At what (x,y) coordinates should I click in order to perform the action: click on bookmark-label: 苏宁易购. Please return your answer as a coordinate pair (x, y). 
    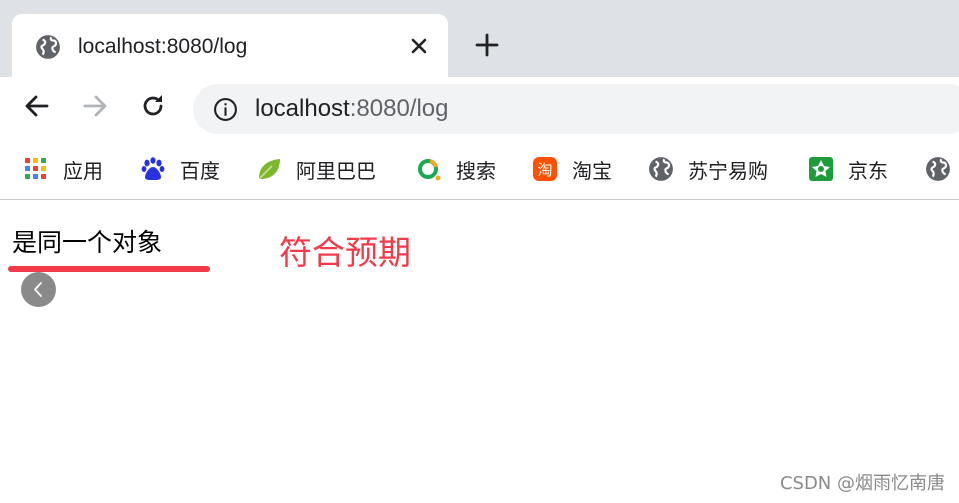
    Looking at the image, I should click on (728, 170).